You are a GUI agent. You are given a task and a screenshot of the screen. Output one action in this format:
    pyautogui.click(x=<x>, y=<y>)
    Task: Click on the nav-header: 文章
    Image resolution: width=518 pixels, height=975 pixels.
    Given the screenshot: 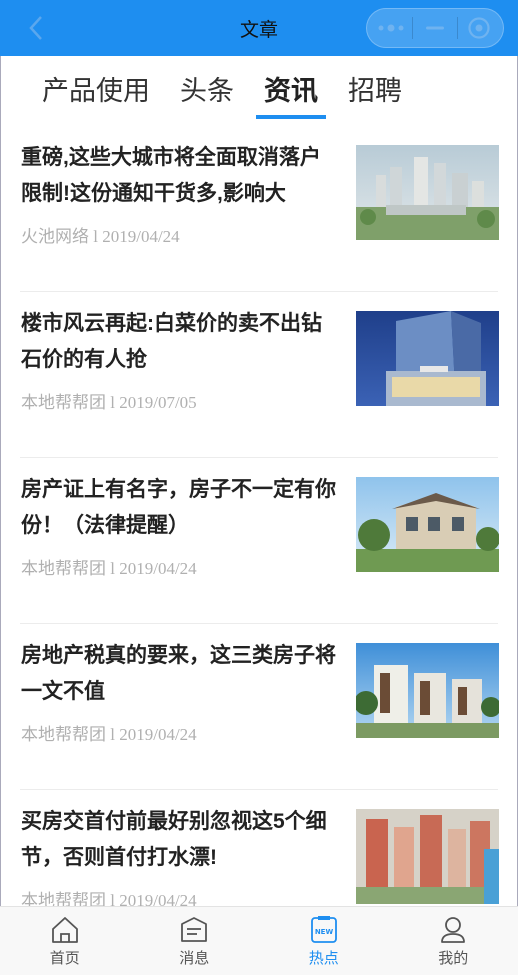 What is the action you would take?
    pyautogui.click(x=259, y=28)
    